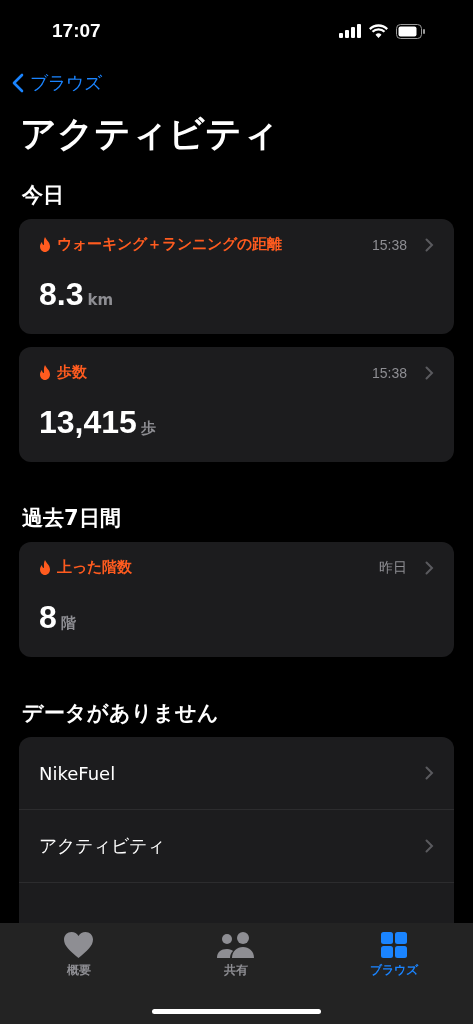 Image resolution: width=473 pixels, height=1024 pixels. Describe the element at coordinates (72, 372) in the screenshot. I see `metric-label: 歩数` at that location.